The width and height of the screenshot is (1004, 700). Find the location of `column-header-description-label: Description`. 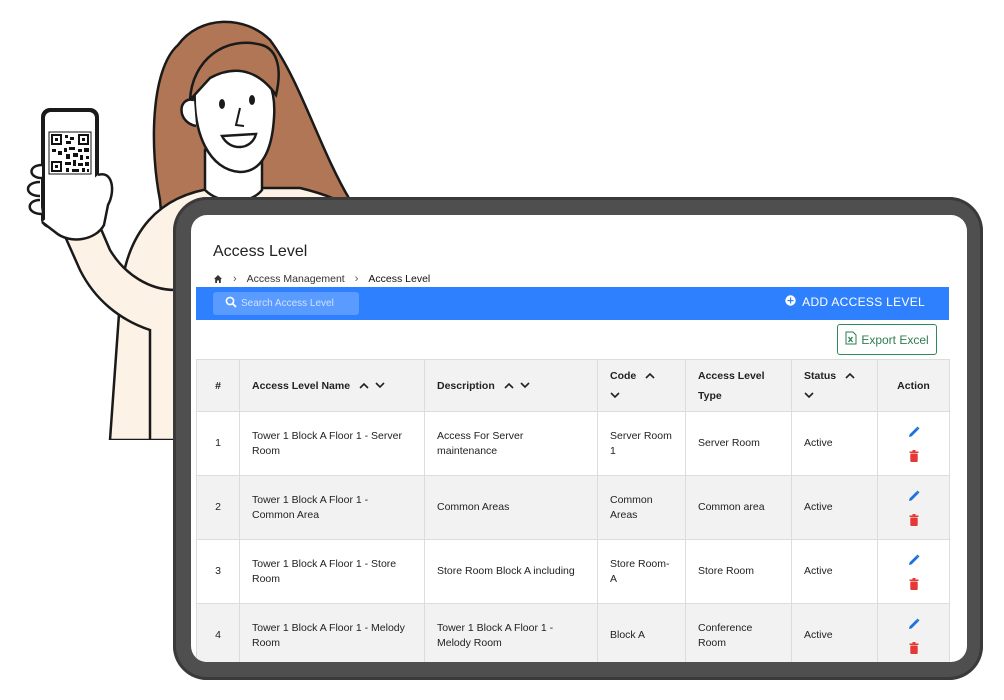

column-header-description-label: Description is located at coordinates (466, 385).